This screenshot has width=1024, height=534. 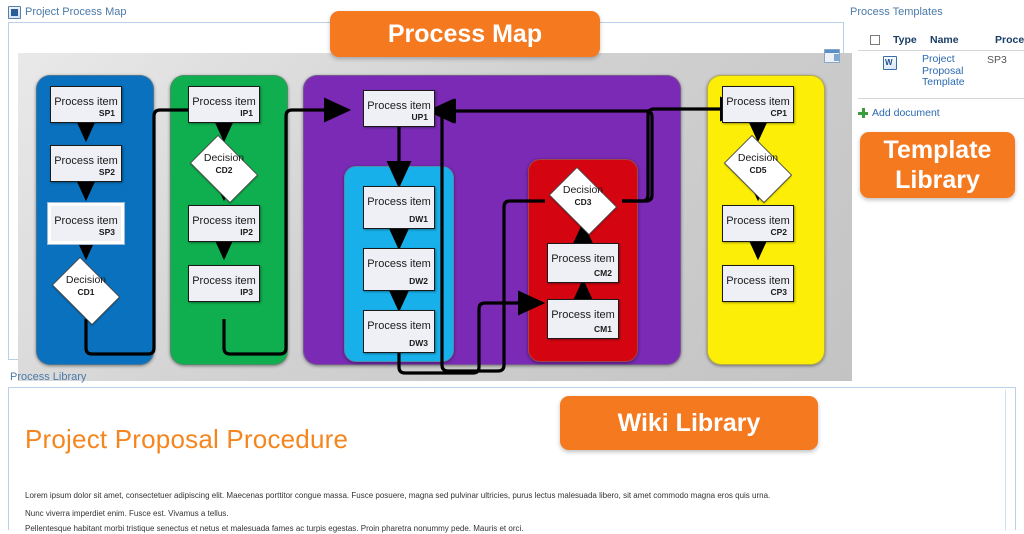 I want to click on decision-node-CD3: Decision CD3, so click(x=583, y=201).